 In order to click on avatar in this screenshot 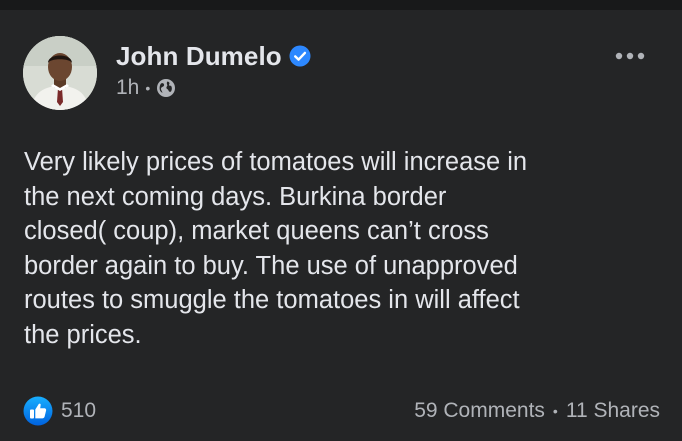, I will do `click(60, 73)`.